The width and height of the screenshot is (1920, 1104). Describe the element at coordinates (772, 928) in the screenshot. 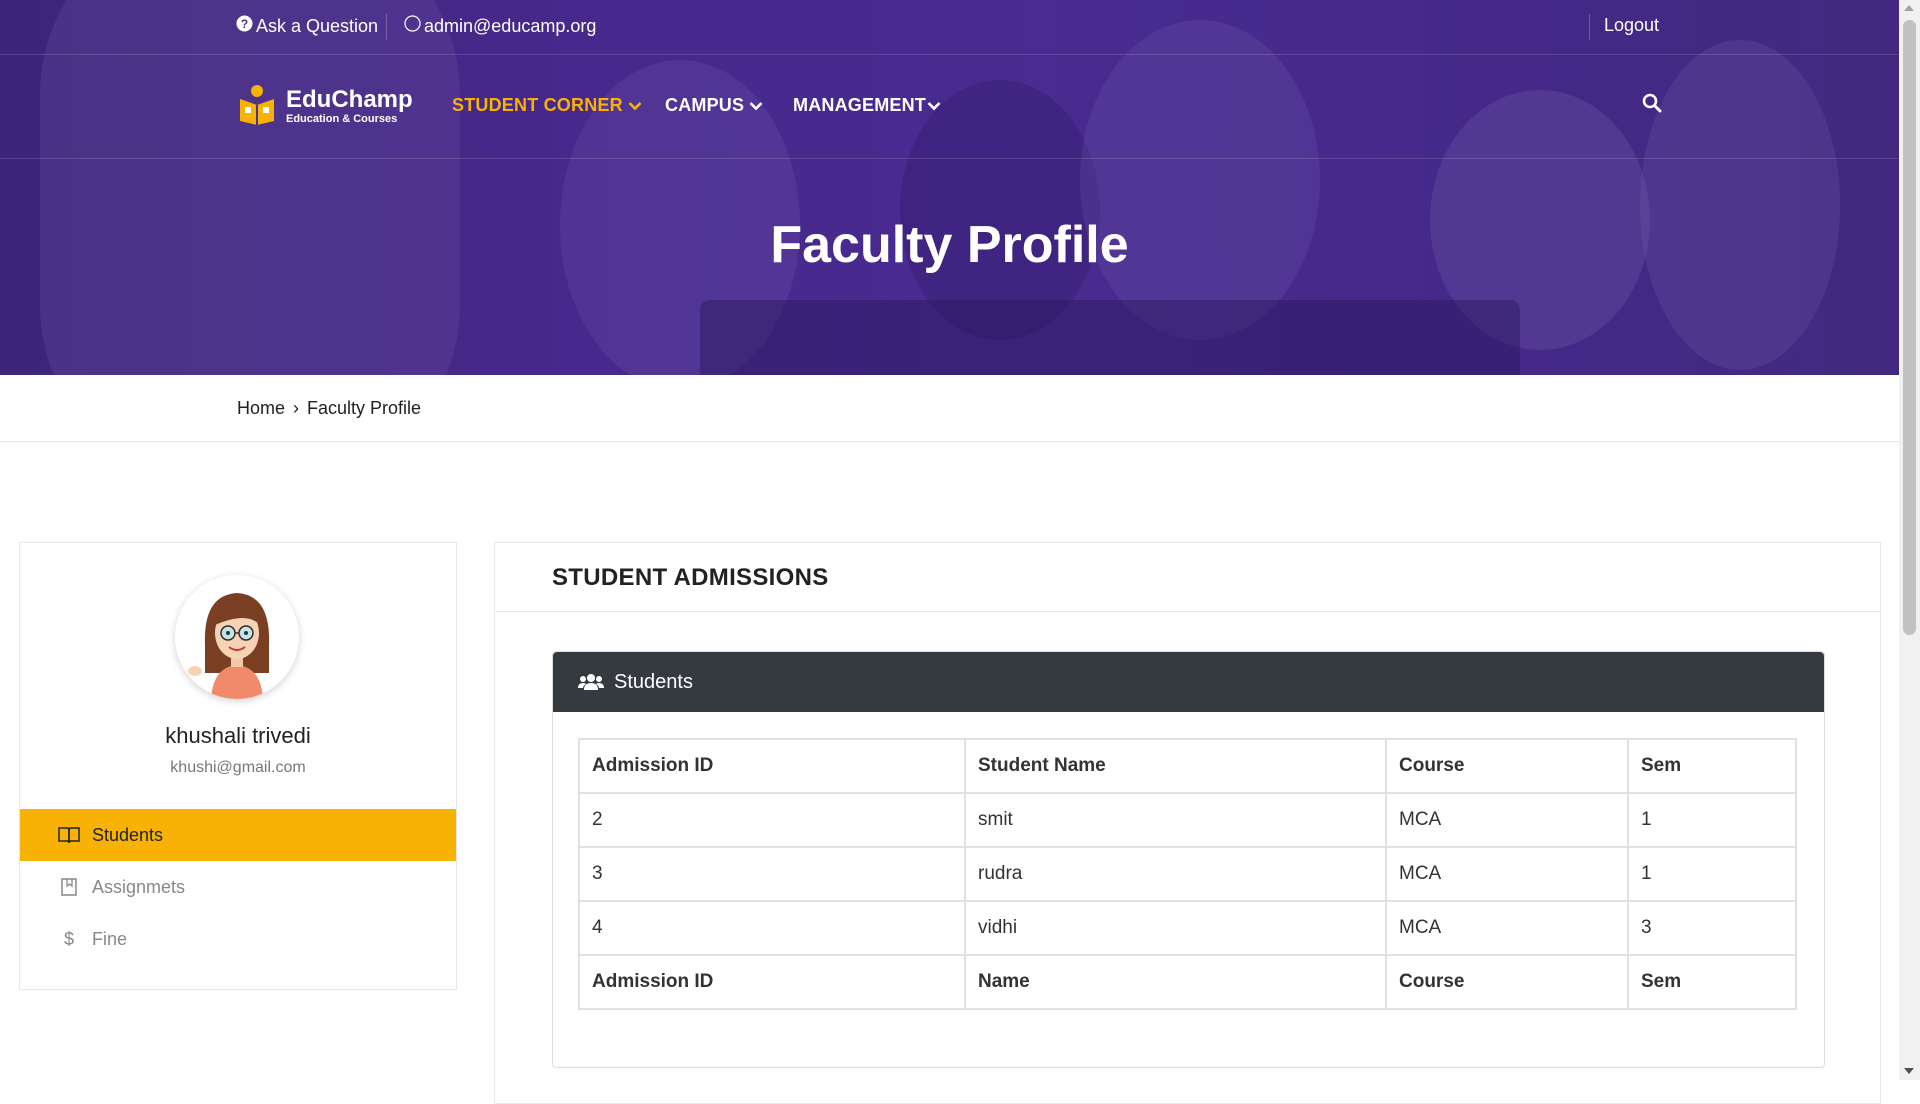

I see `table-cell: 4` at that location.